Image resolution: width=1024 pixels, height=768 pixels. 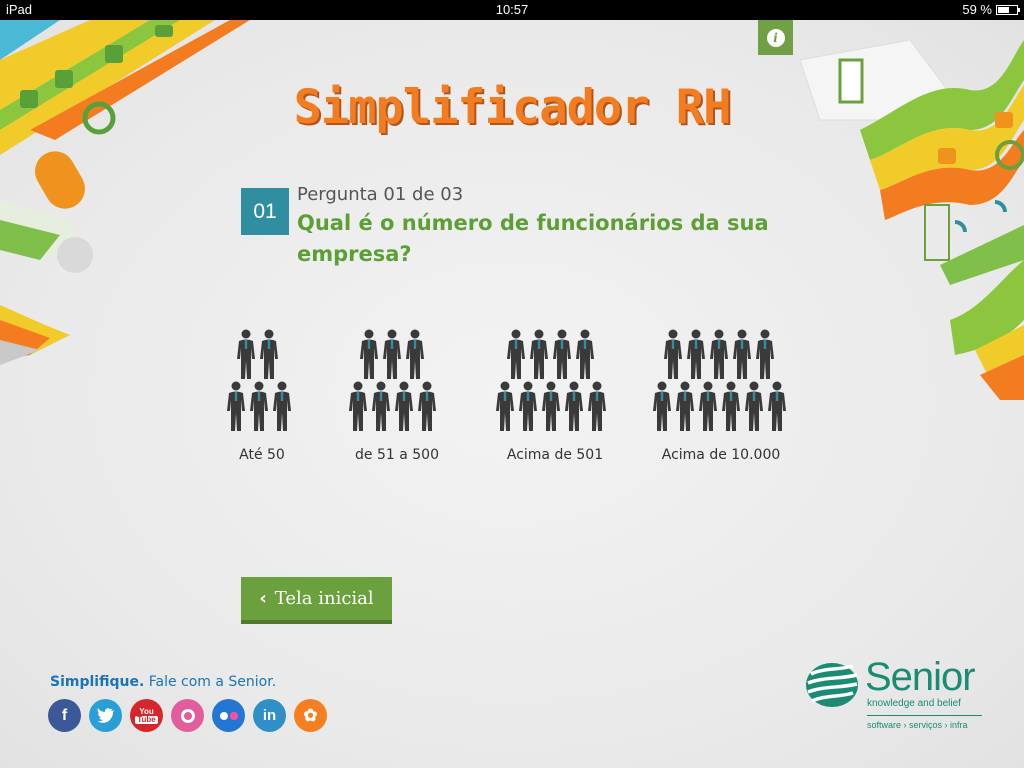 I want to click on linkedin-icon: in, so click(x=269, y=715).